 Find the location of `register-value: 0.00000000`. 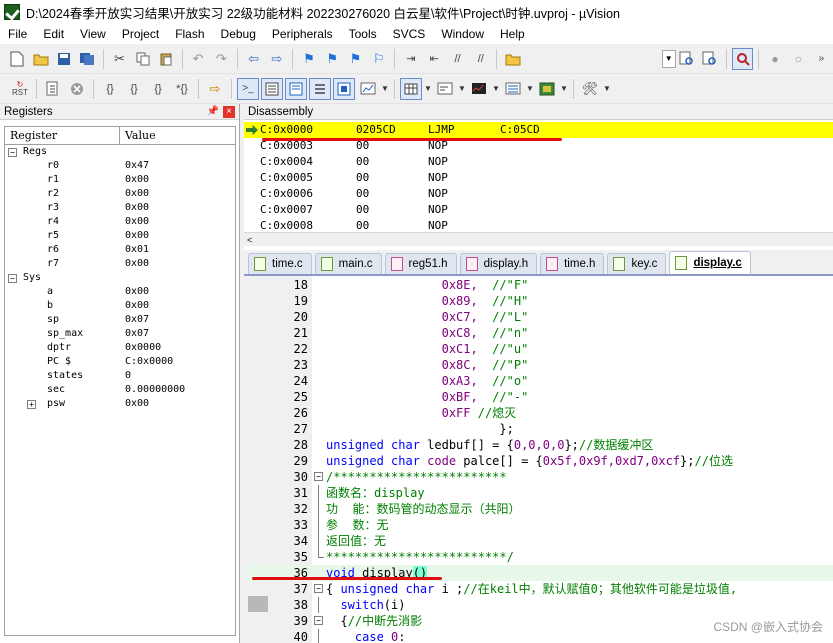

register-value: 0.00000000 is located at coordinates (153, 390).